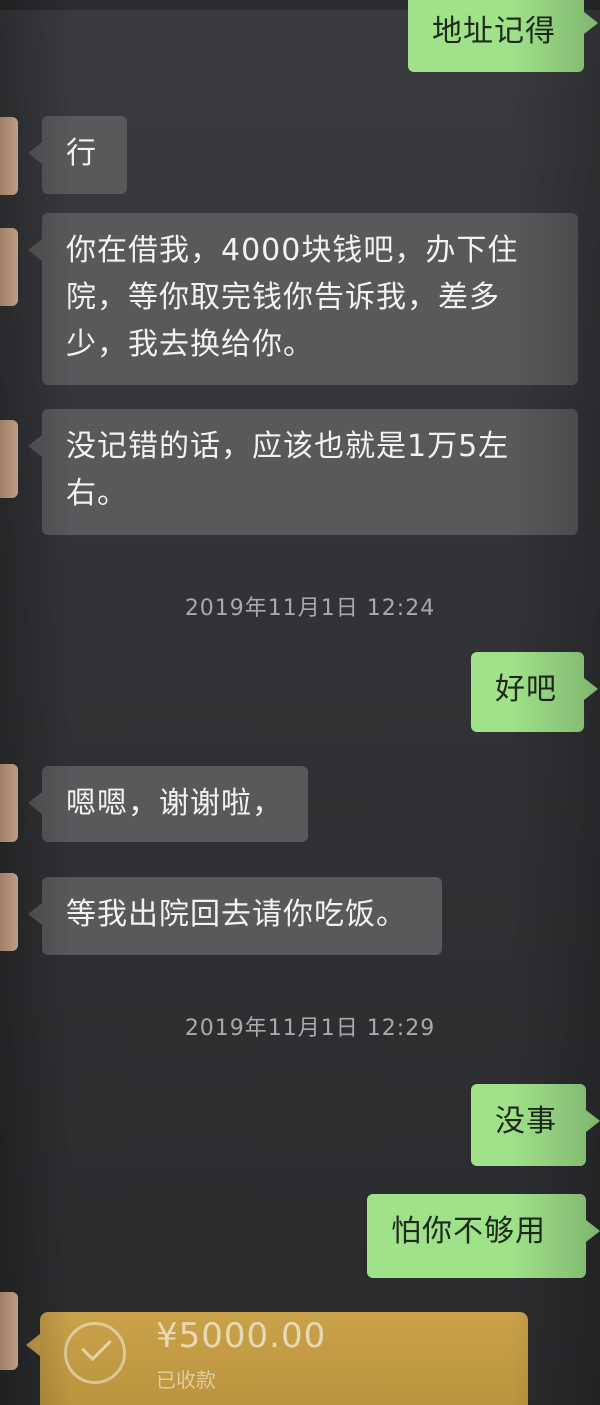 Image resolution: width=600 pixels, height=1405 pixels. What do you see at coordinates (186, 1380) in the screenshot?
I see `transfer-status: 已收款` at bounding box center [186, 1380].